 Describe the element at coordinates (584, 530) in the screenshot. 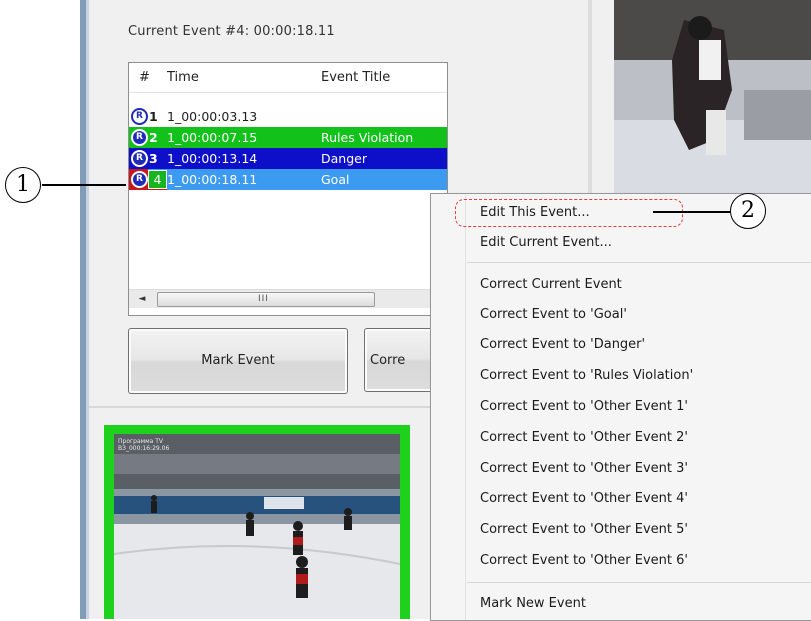

I see `menu-item-correct-other-5: Correct Event to 'Other Event 5'` at that location.